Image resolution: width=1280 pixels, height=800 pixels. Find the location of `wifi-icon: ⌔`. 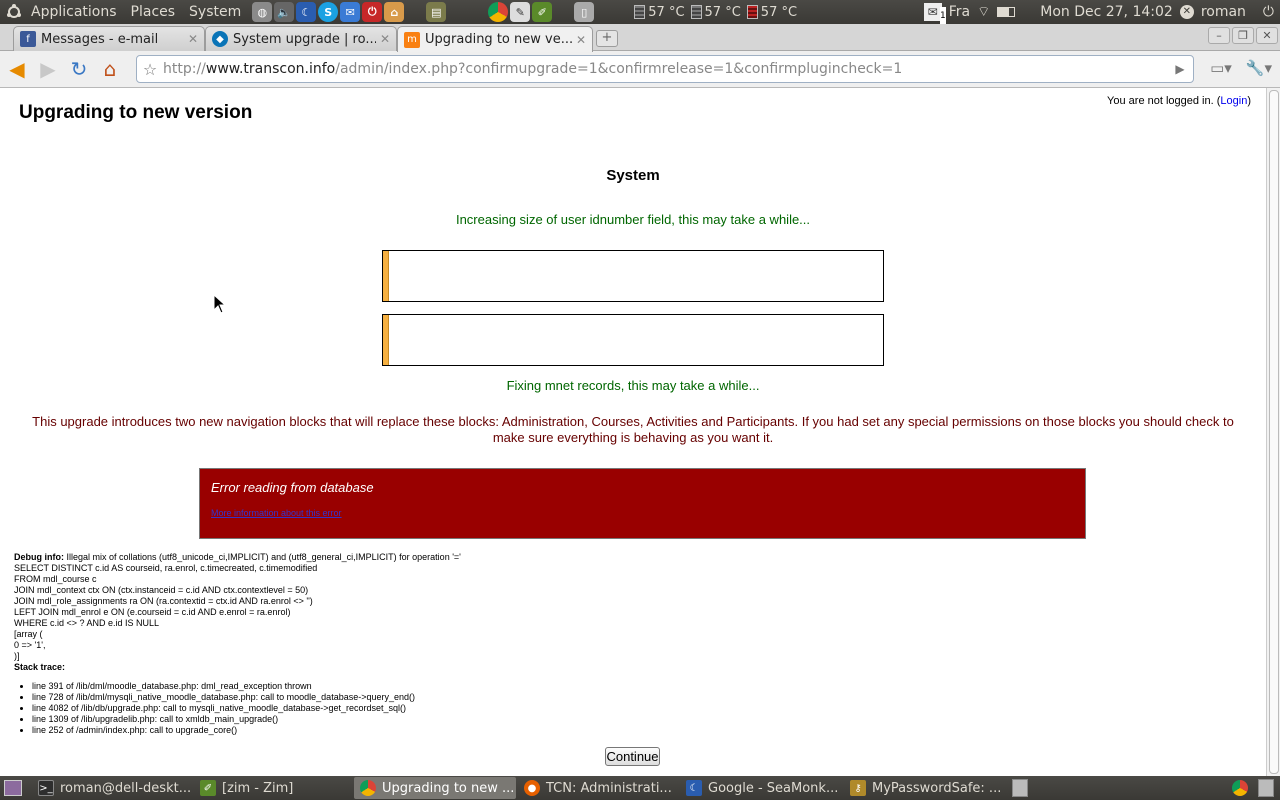

wifi-icon: ⌔ is located at coordinates (983, 12).